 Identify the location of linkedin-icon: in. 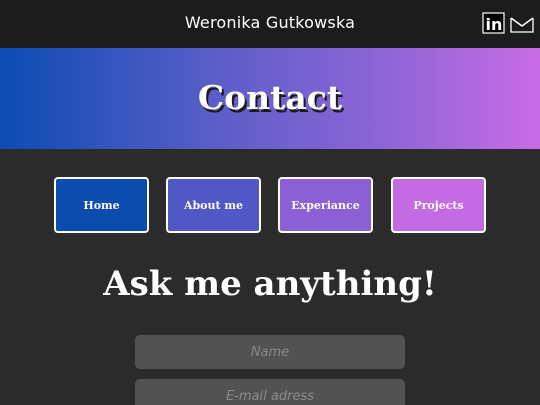
(494, 23).